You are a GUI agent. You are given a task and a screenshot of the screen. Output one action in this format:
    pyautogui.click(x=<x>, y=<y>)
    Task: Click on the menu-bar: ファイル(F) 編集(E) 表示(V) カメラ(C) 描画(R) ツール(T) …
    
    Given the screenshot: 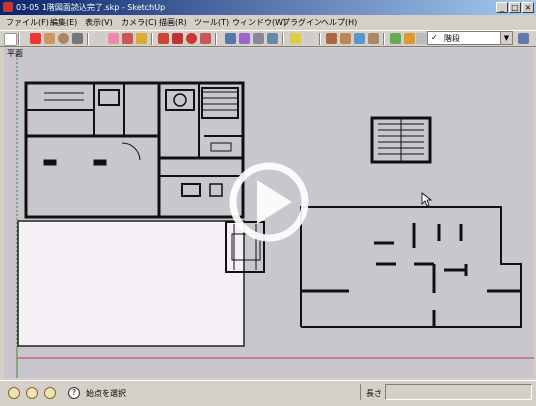 What is the action you would take?
    pyautogui.click(x=268, y=22)
    